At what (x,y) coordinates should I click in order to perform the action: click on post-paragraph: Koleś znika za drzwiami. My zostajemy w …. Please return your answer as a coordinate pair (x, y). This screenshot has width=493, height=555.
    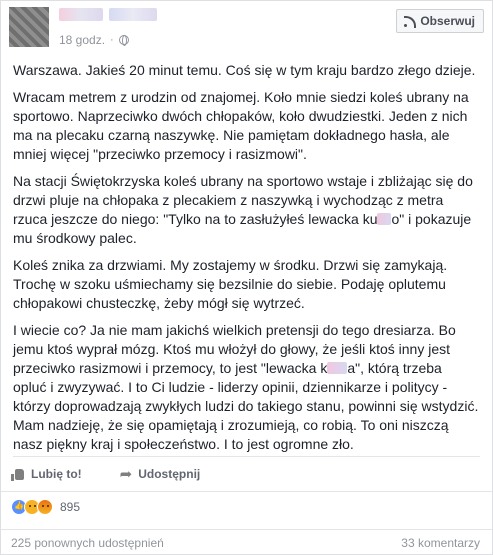
    Looking at the image, I should click on (230, 284).